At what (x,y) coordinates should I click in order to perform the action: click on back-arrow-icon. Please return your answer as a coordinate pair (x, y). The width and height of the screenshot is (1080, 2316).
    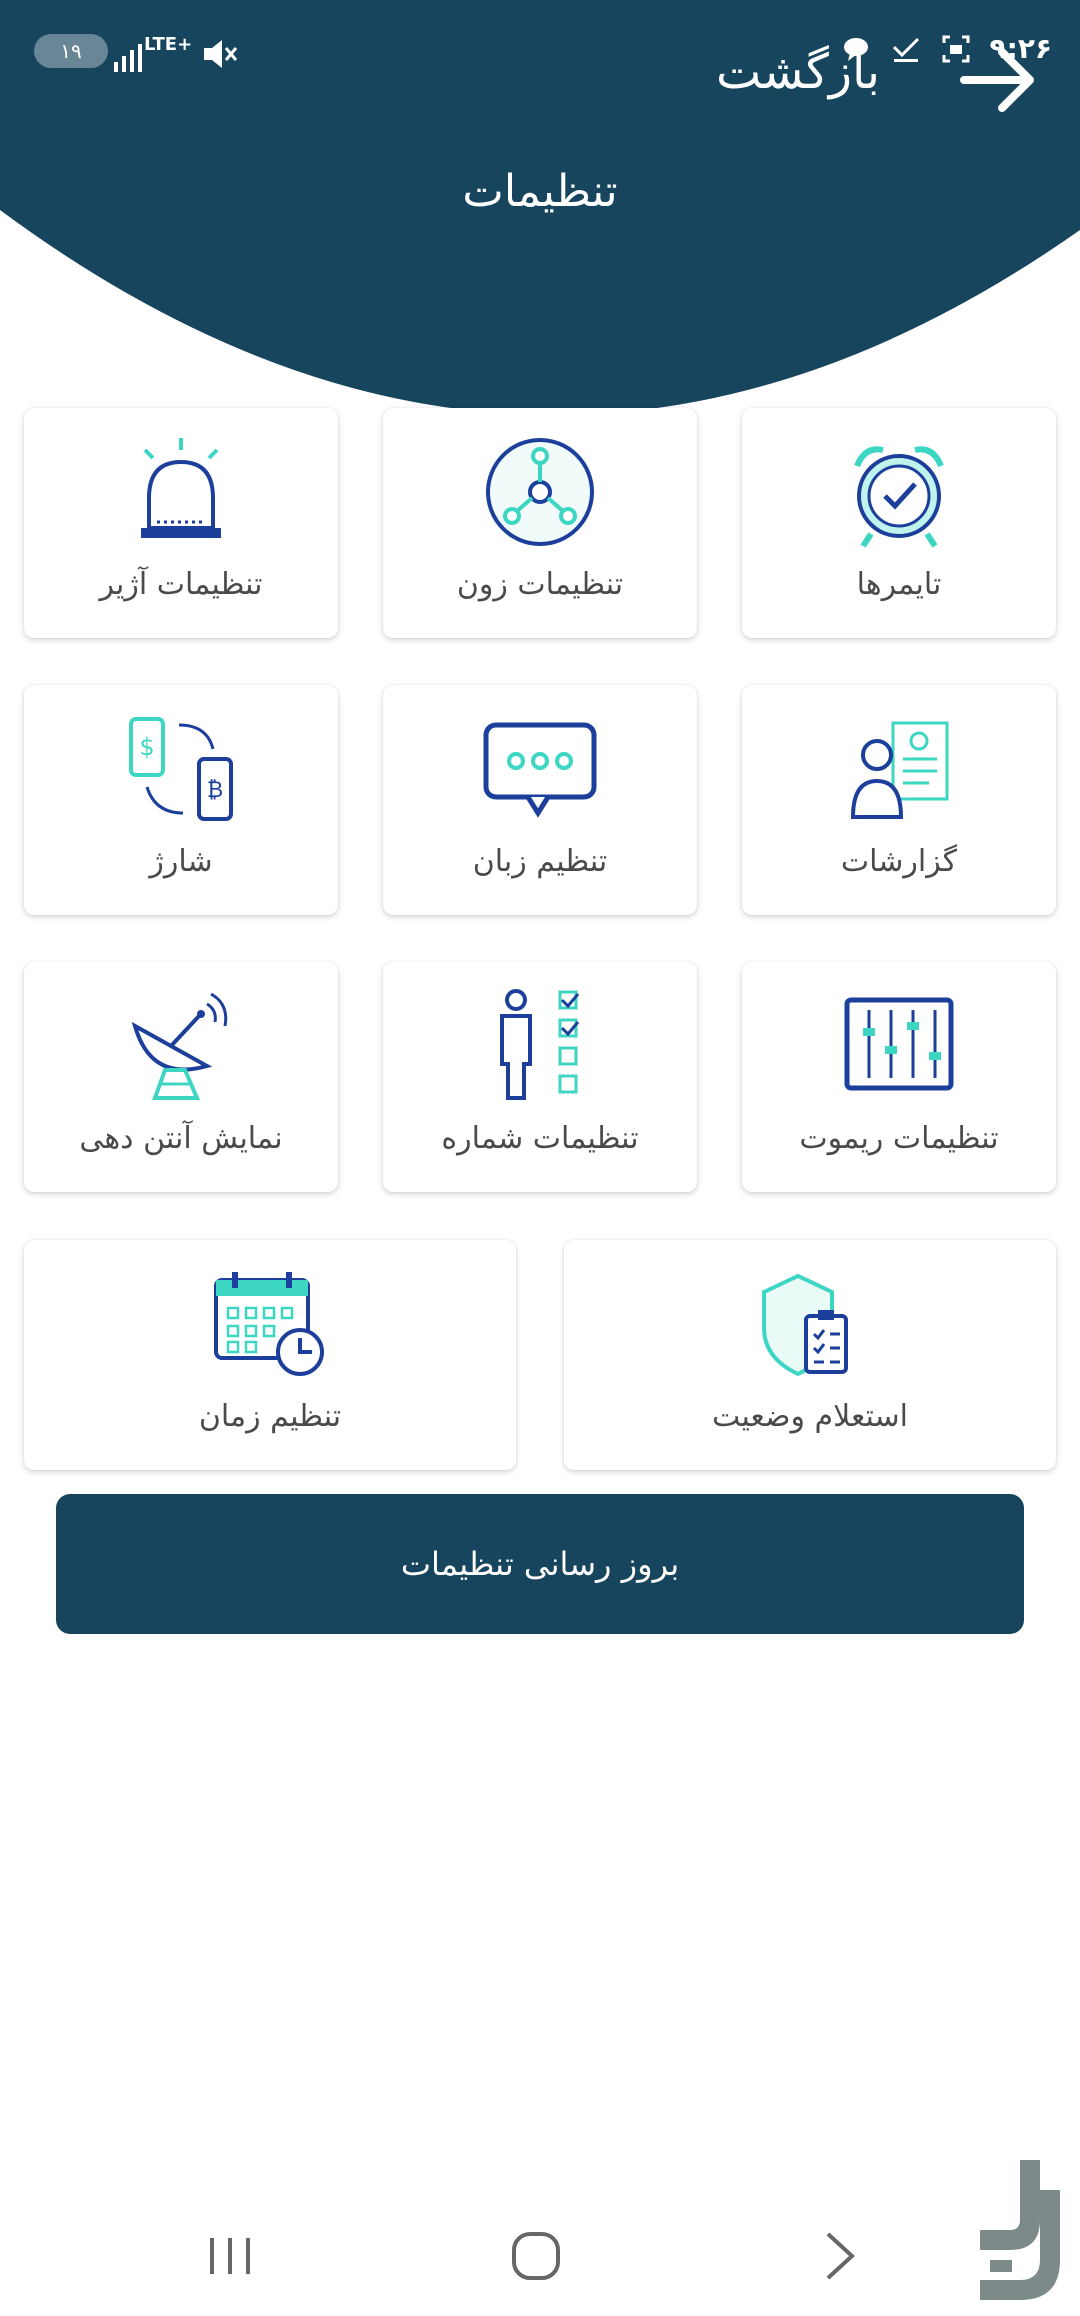
    Looking at the image, I should click on (998, 80).